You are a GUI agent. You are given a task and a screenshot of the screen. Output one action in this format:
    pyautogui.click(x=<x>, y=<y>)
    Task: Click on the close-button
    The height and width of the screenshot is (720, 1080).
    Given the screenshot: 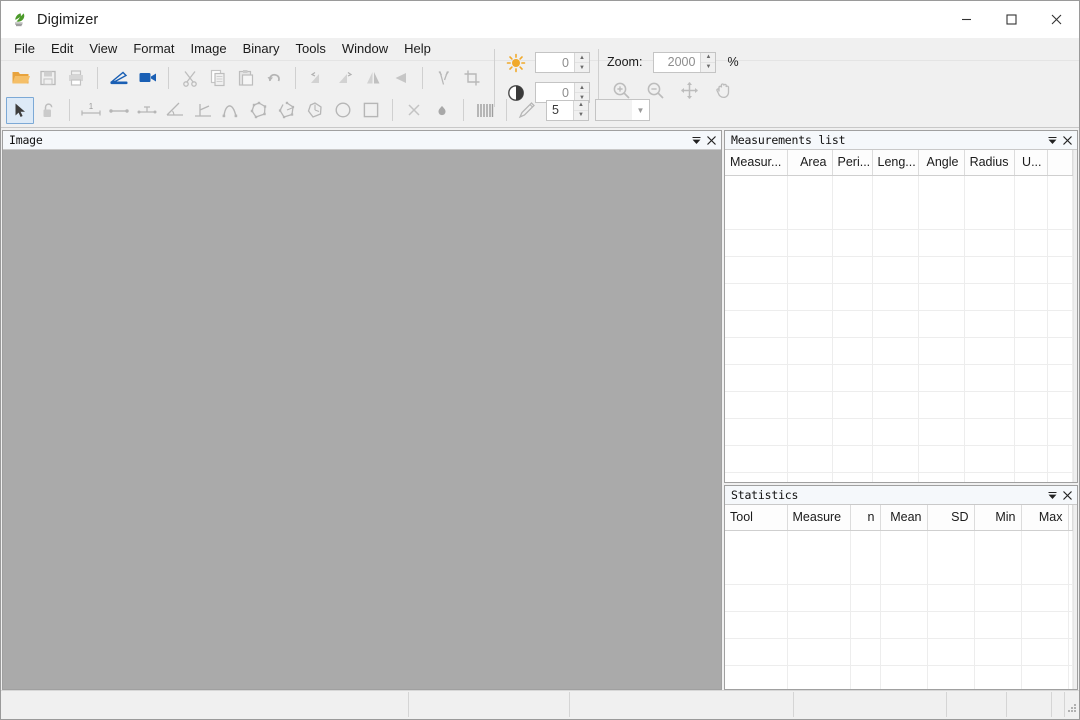 What is the action you would take?
    pyautogui.click(x=1056, y=19)
    